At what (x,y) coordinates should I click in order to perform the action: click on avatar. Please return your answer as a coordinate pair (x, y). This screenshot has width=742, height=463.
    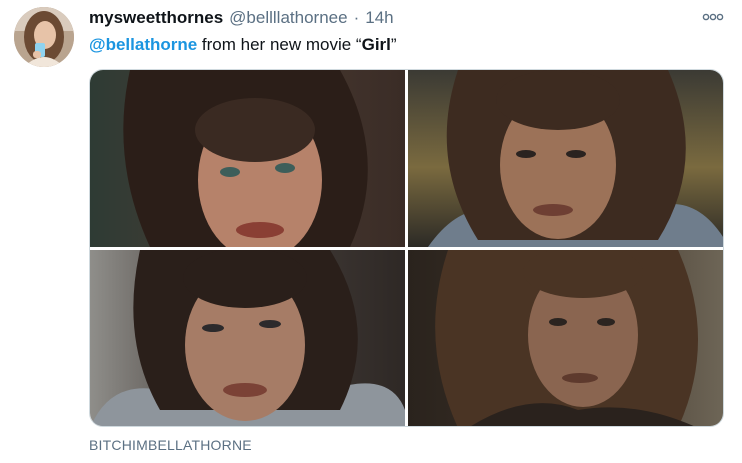
    Looking at the image, I should click on (44, 37).